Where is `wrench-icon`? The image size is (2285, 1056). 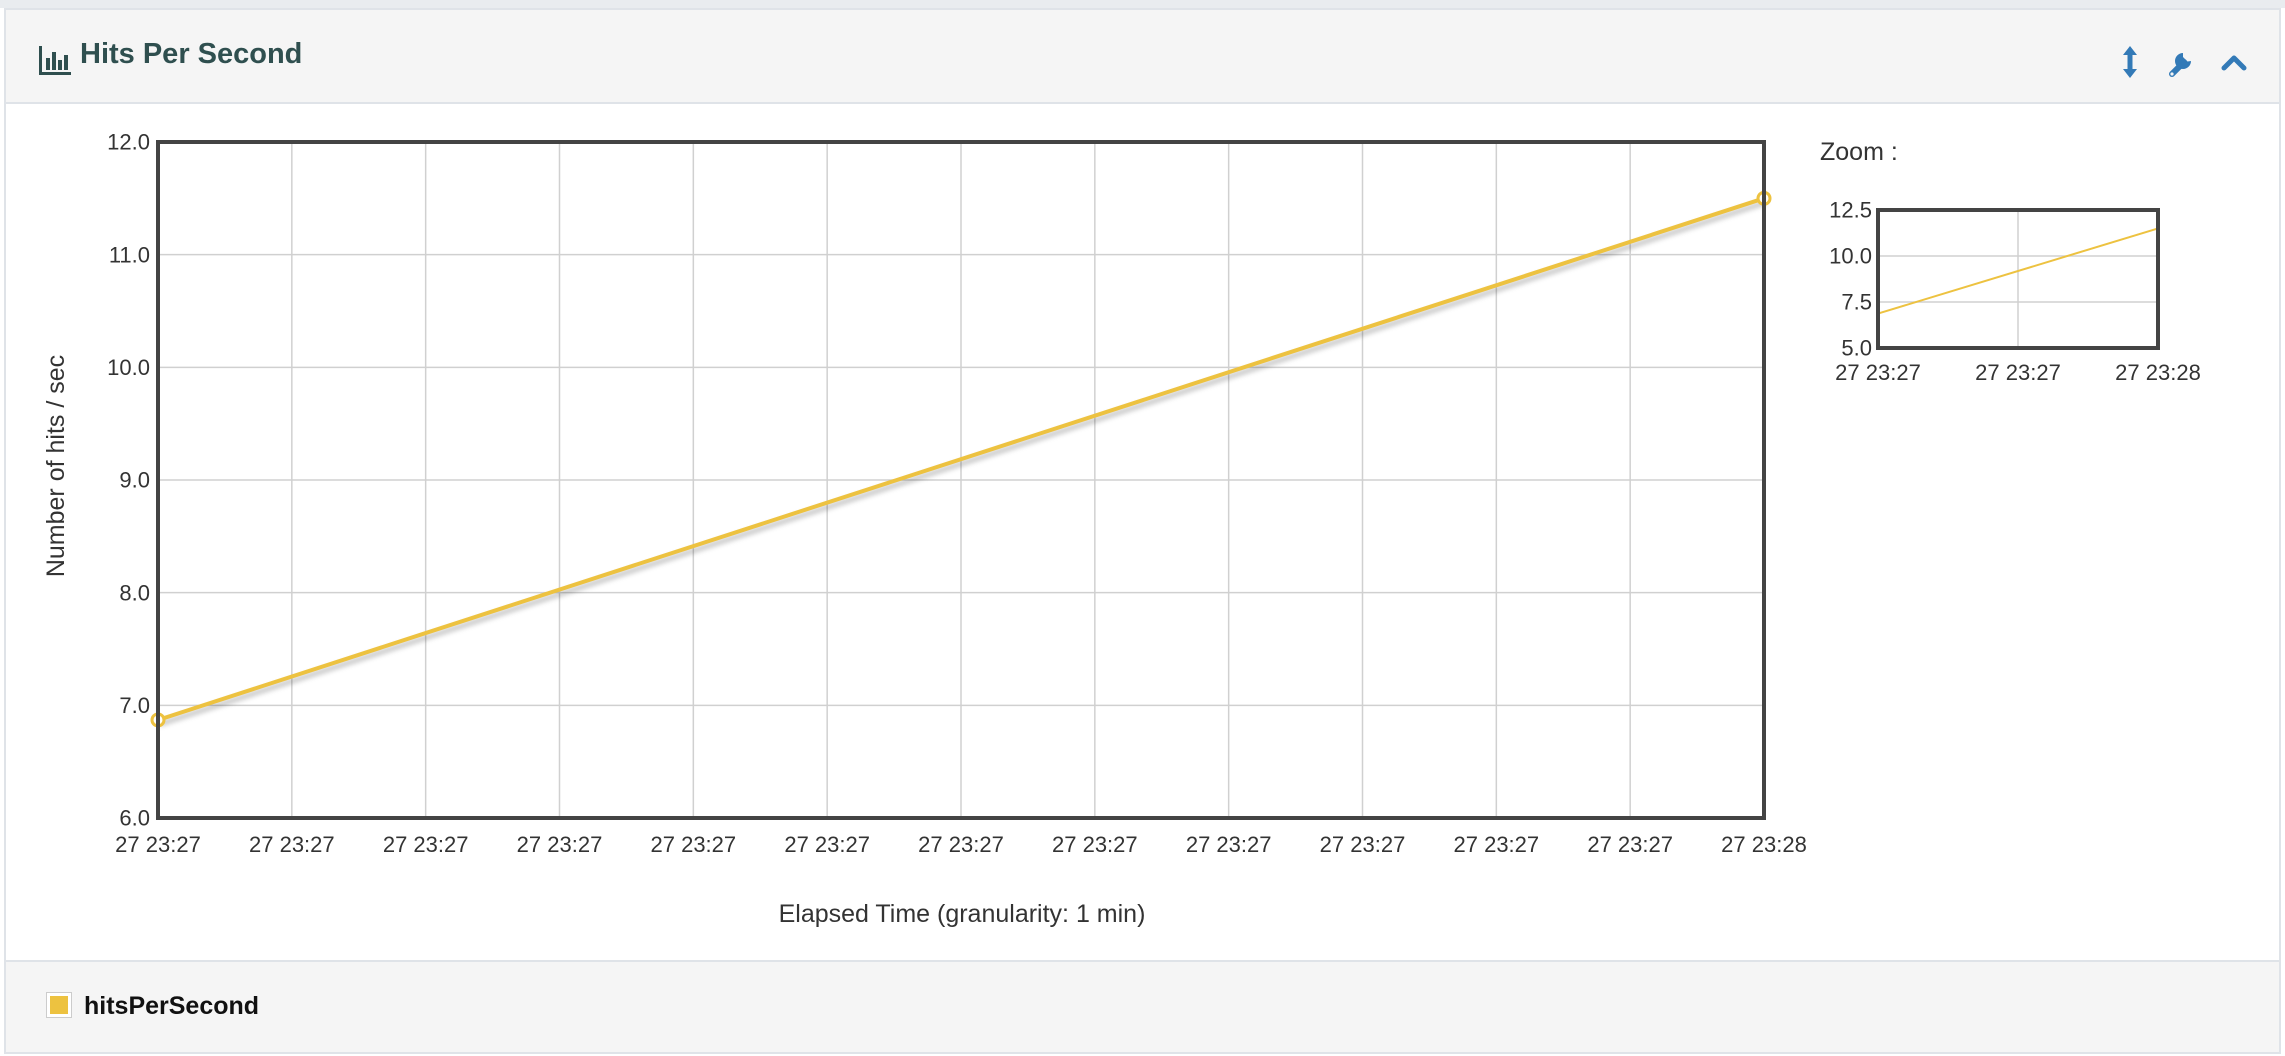
wrench-icon is located at coordinates (2180, 65).